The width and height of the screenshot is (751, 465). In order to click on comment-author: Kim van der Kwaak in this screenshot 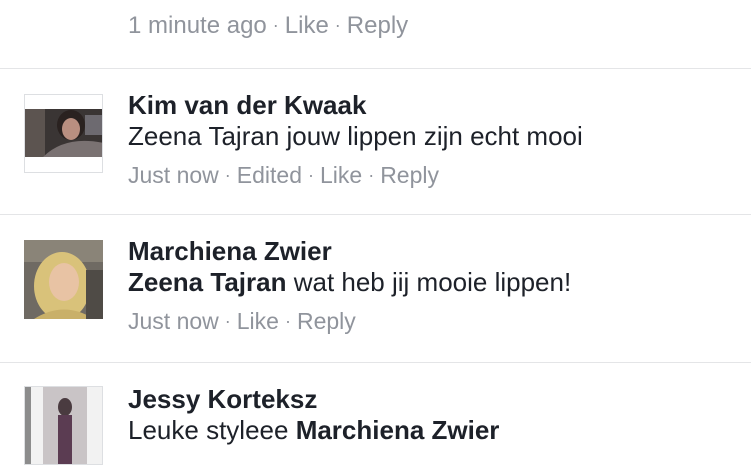, I will do `click(247, 105)`.